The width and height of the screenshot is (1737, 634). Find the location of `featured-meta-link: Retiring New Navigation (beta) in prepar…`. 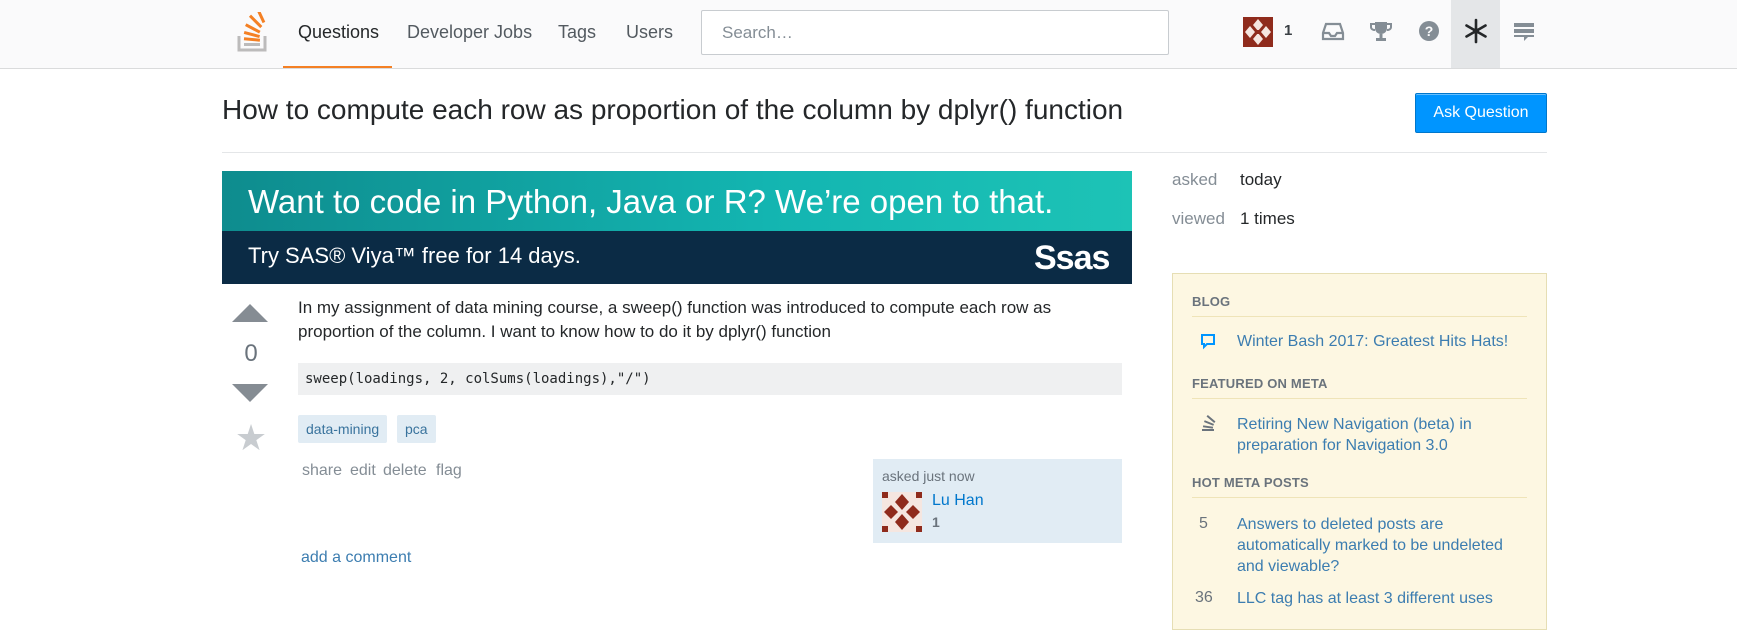

featured-meta-link: Retiring New Navigation (beta) in prepar… is located at coordinates (1382, 435).